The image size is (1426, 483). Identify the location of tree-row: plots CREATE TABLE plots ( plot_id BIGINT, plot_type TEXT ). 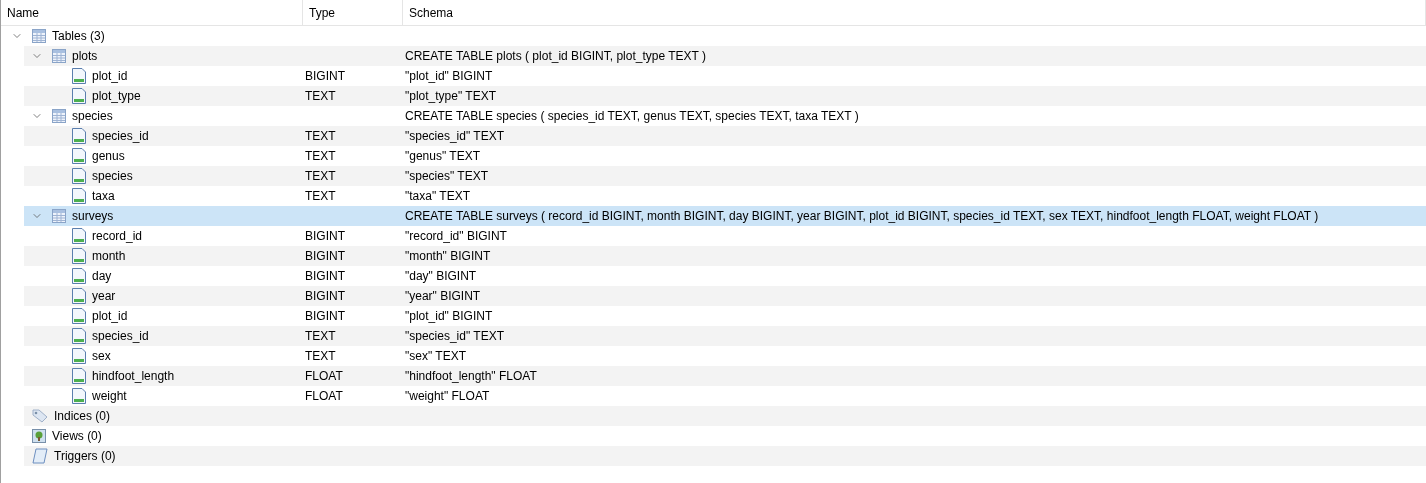
(725, 56).